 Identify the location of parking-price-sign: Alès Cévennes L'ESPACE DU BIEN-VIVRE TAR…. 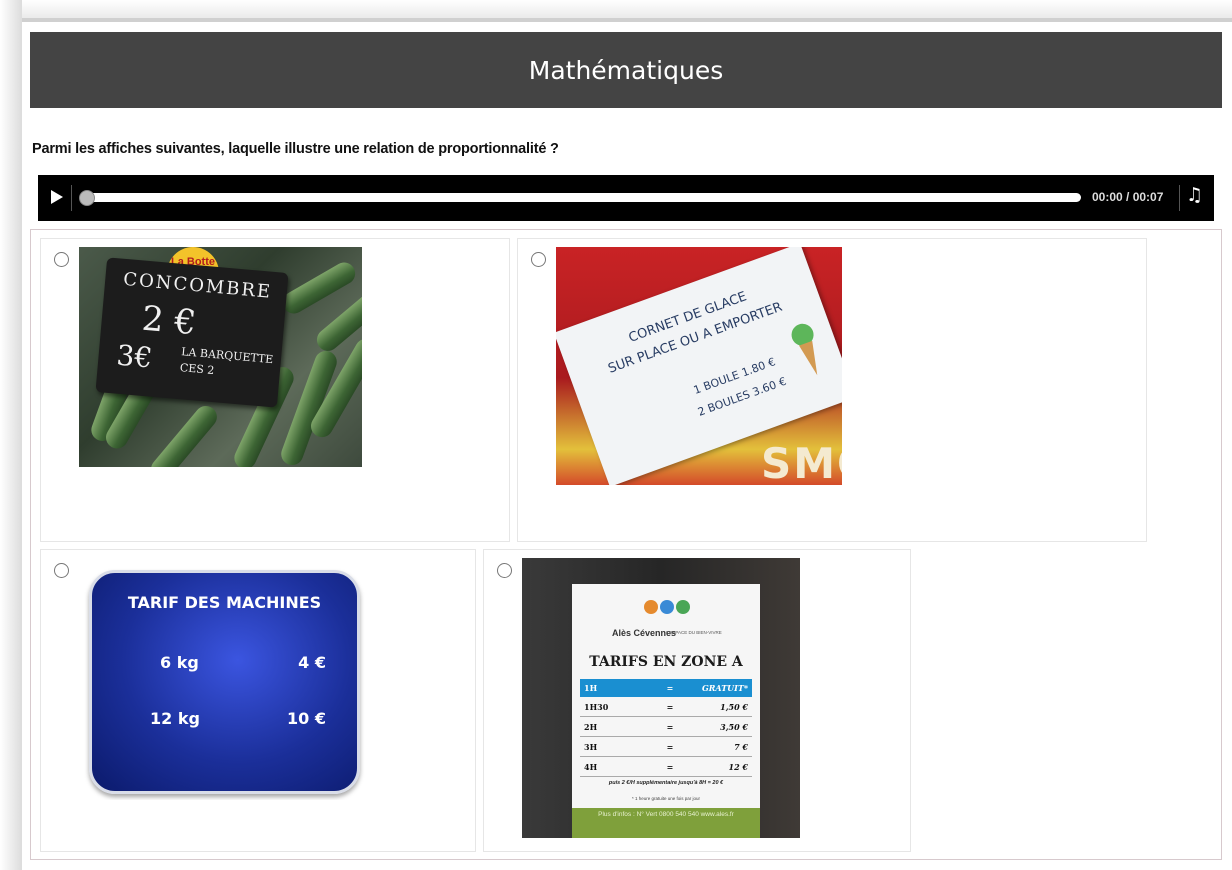
(666, 711).